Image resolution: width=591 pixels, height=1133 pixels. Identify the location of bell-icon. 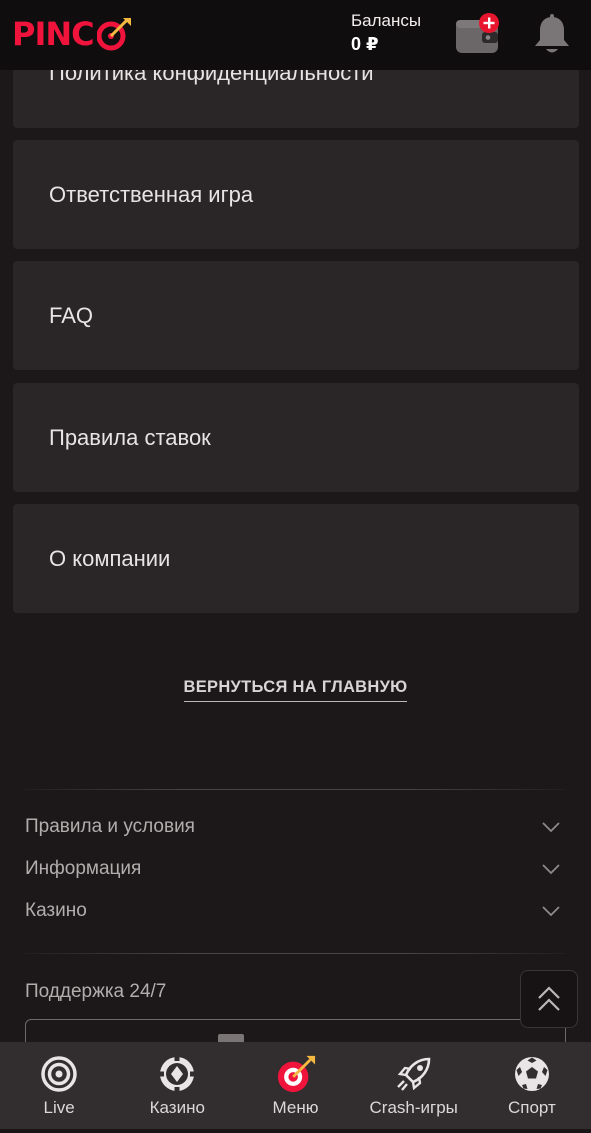
(552, 35).